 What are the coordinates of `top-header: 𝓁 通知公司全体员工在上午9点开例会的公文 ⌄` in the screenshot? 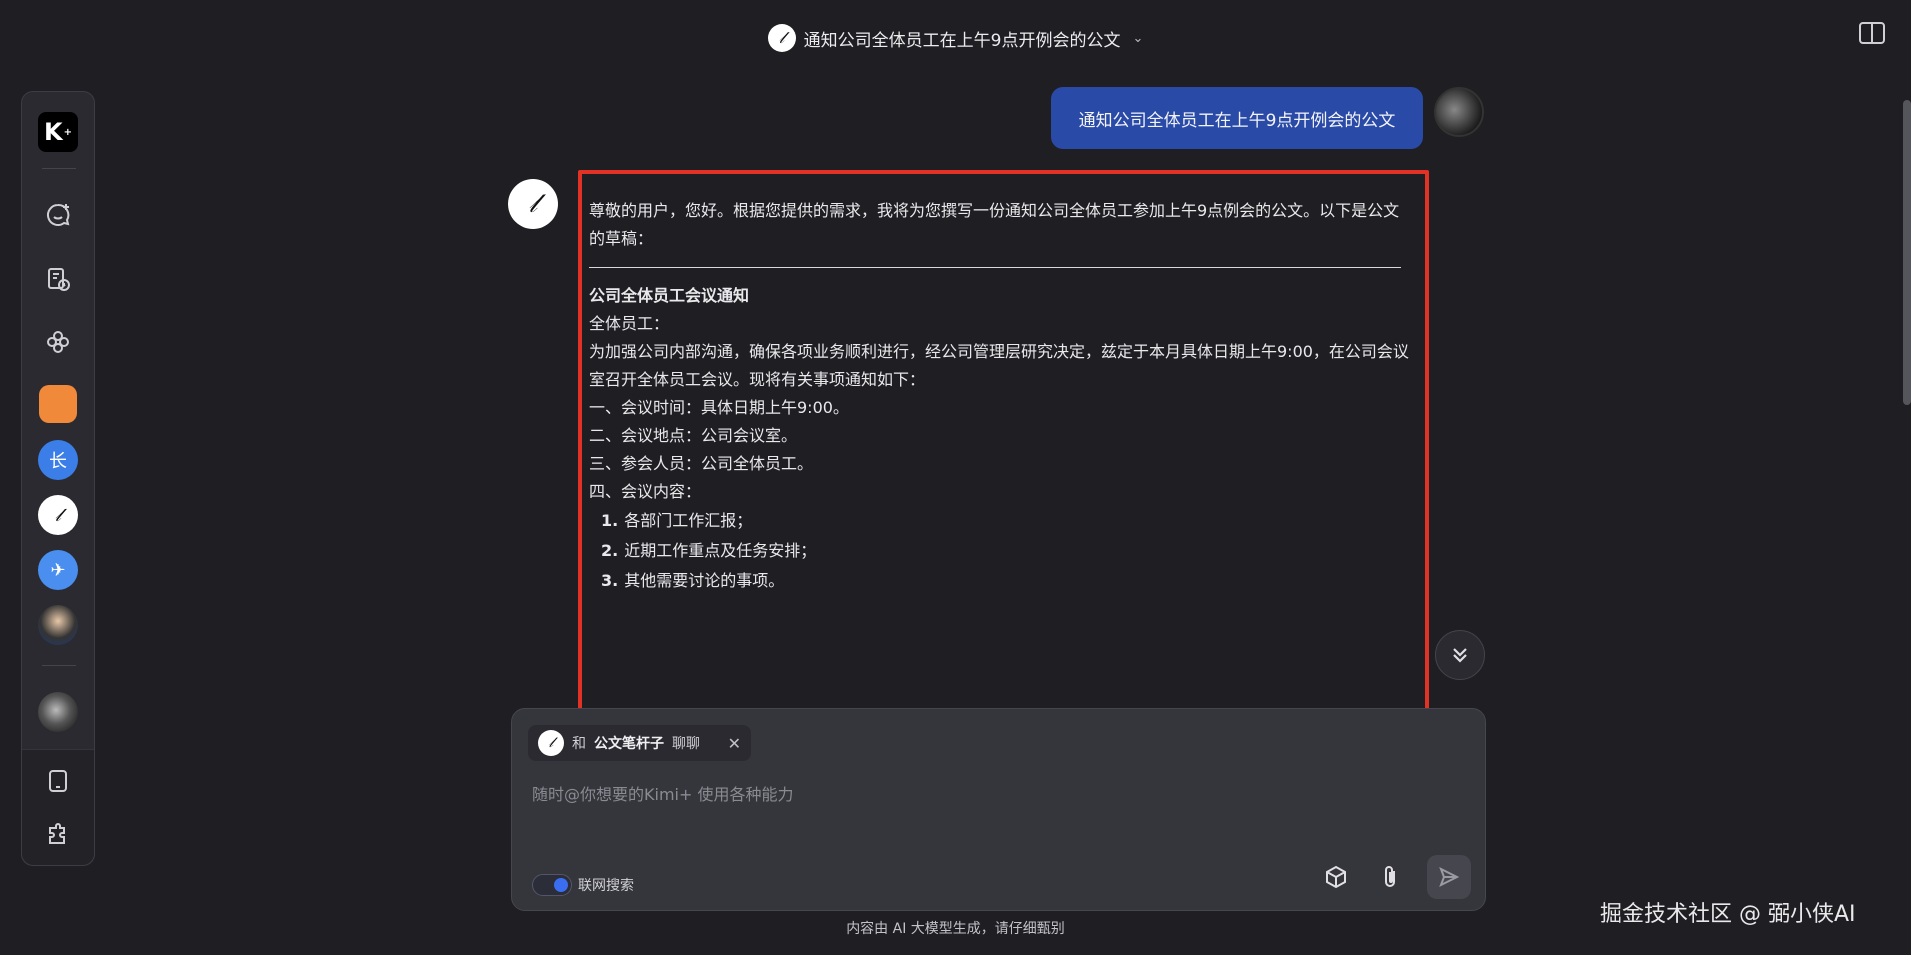 It's located at (955, 37).